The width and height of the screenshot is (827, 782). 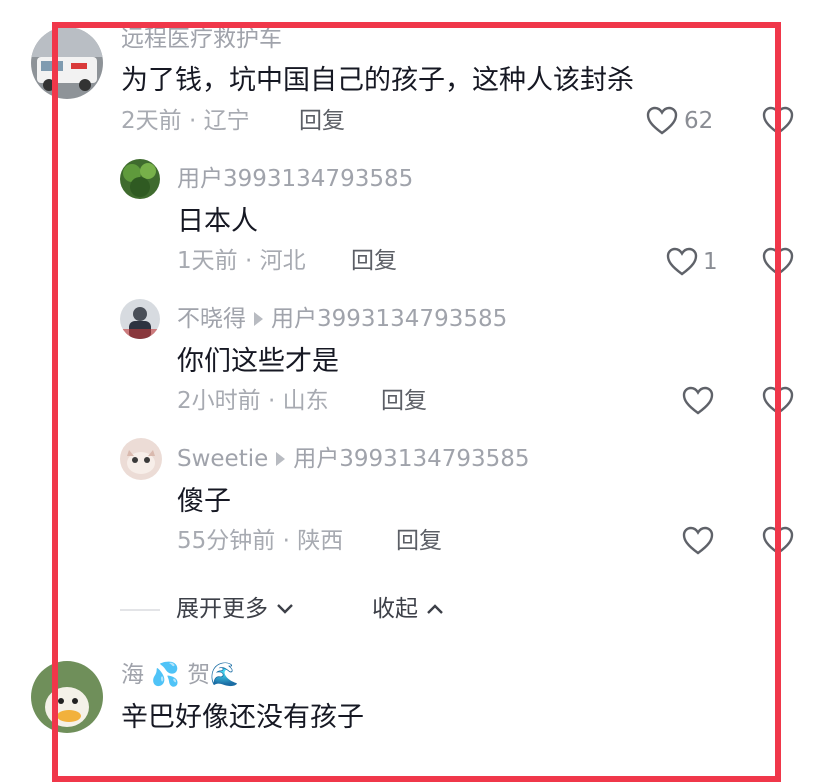 What do you see at coordinates (242, 717) in the screenshot?
I see `comment-text: 辛巴好像还没有孩子` at bounding box center [242, 717].